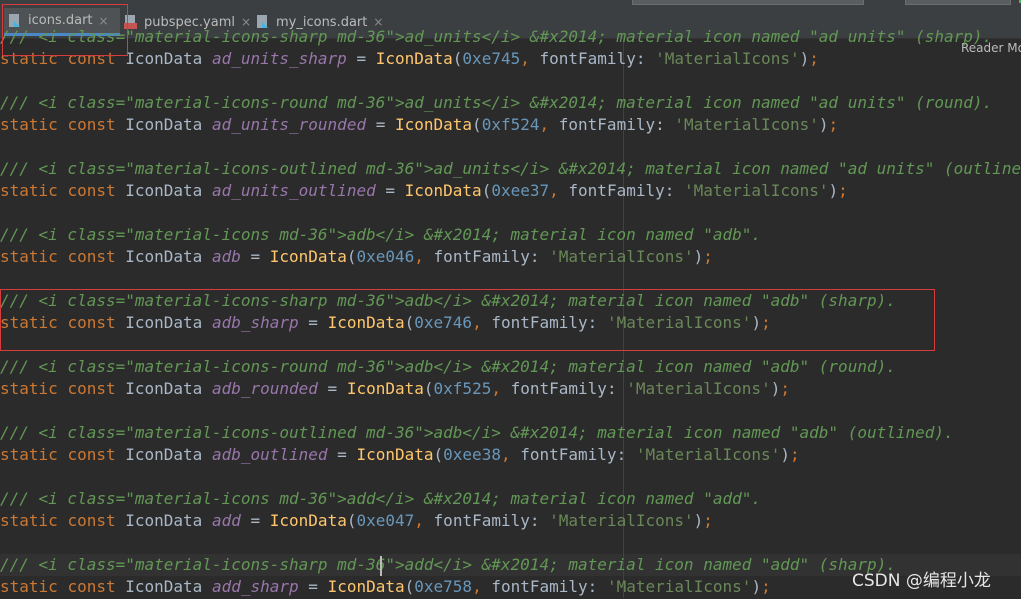 This screenshot has width=1021, height=599. What do you see at coordinates (255, 322) in the screenshot?
I see `field-name: adb_sharp` at bounding box center [255, 322].